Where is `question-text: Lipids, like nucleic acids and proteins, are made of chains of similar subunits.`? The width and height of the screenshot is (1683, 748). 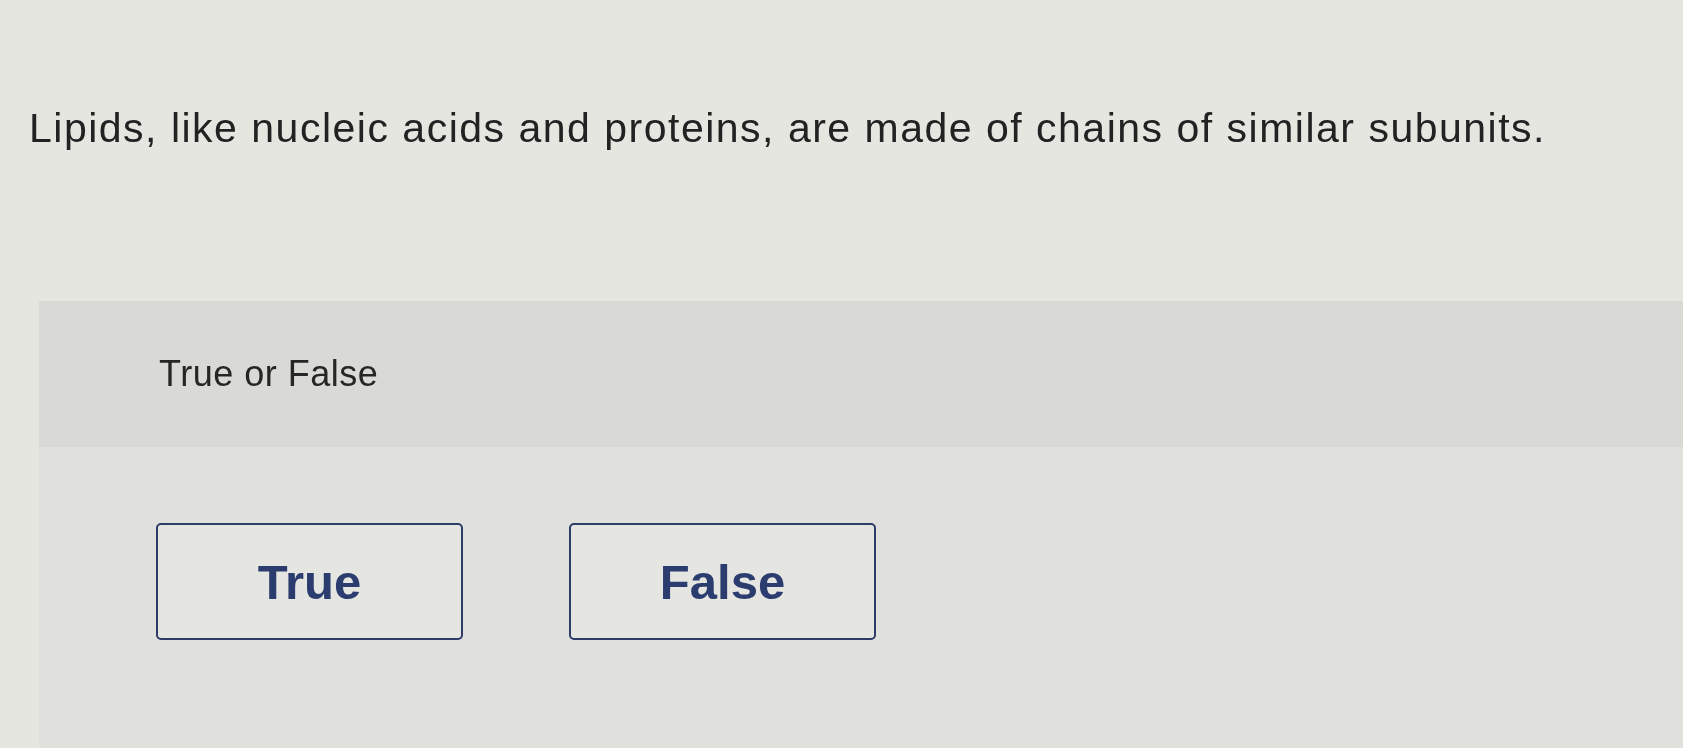
question-text: Lipids, like nucleic acids and proteins, are made of chains of similar subunits. is located at coordinates (787, 128).